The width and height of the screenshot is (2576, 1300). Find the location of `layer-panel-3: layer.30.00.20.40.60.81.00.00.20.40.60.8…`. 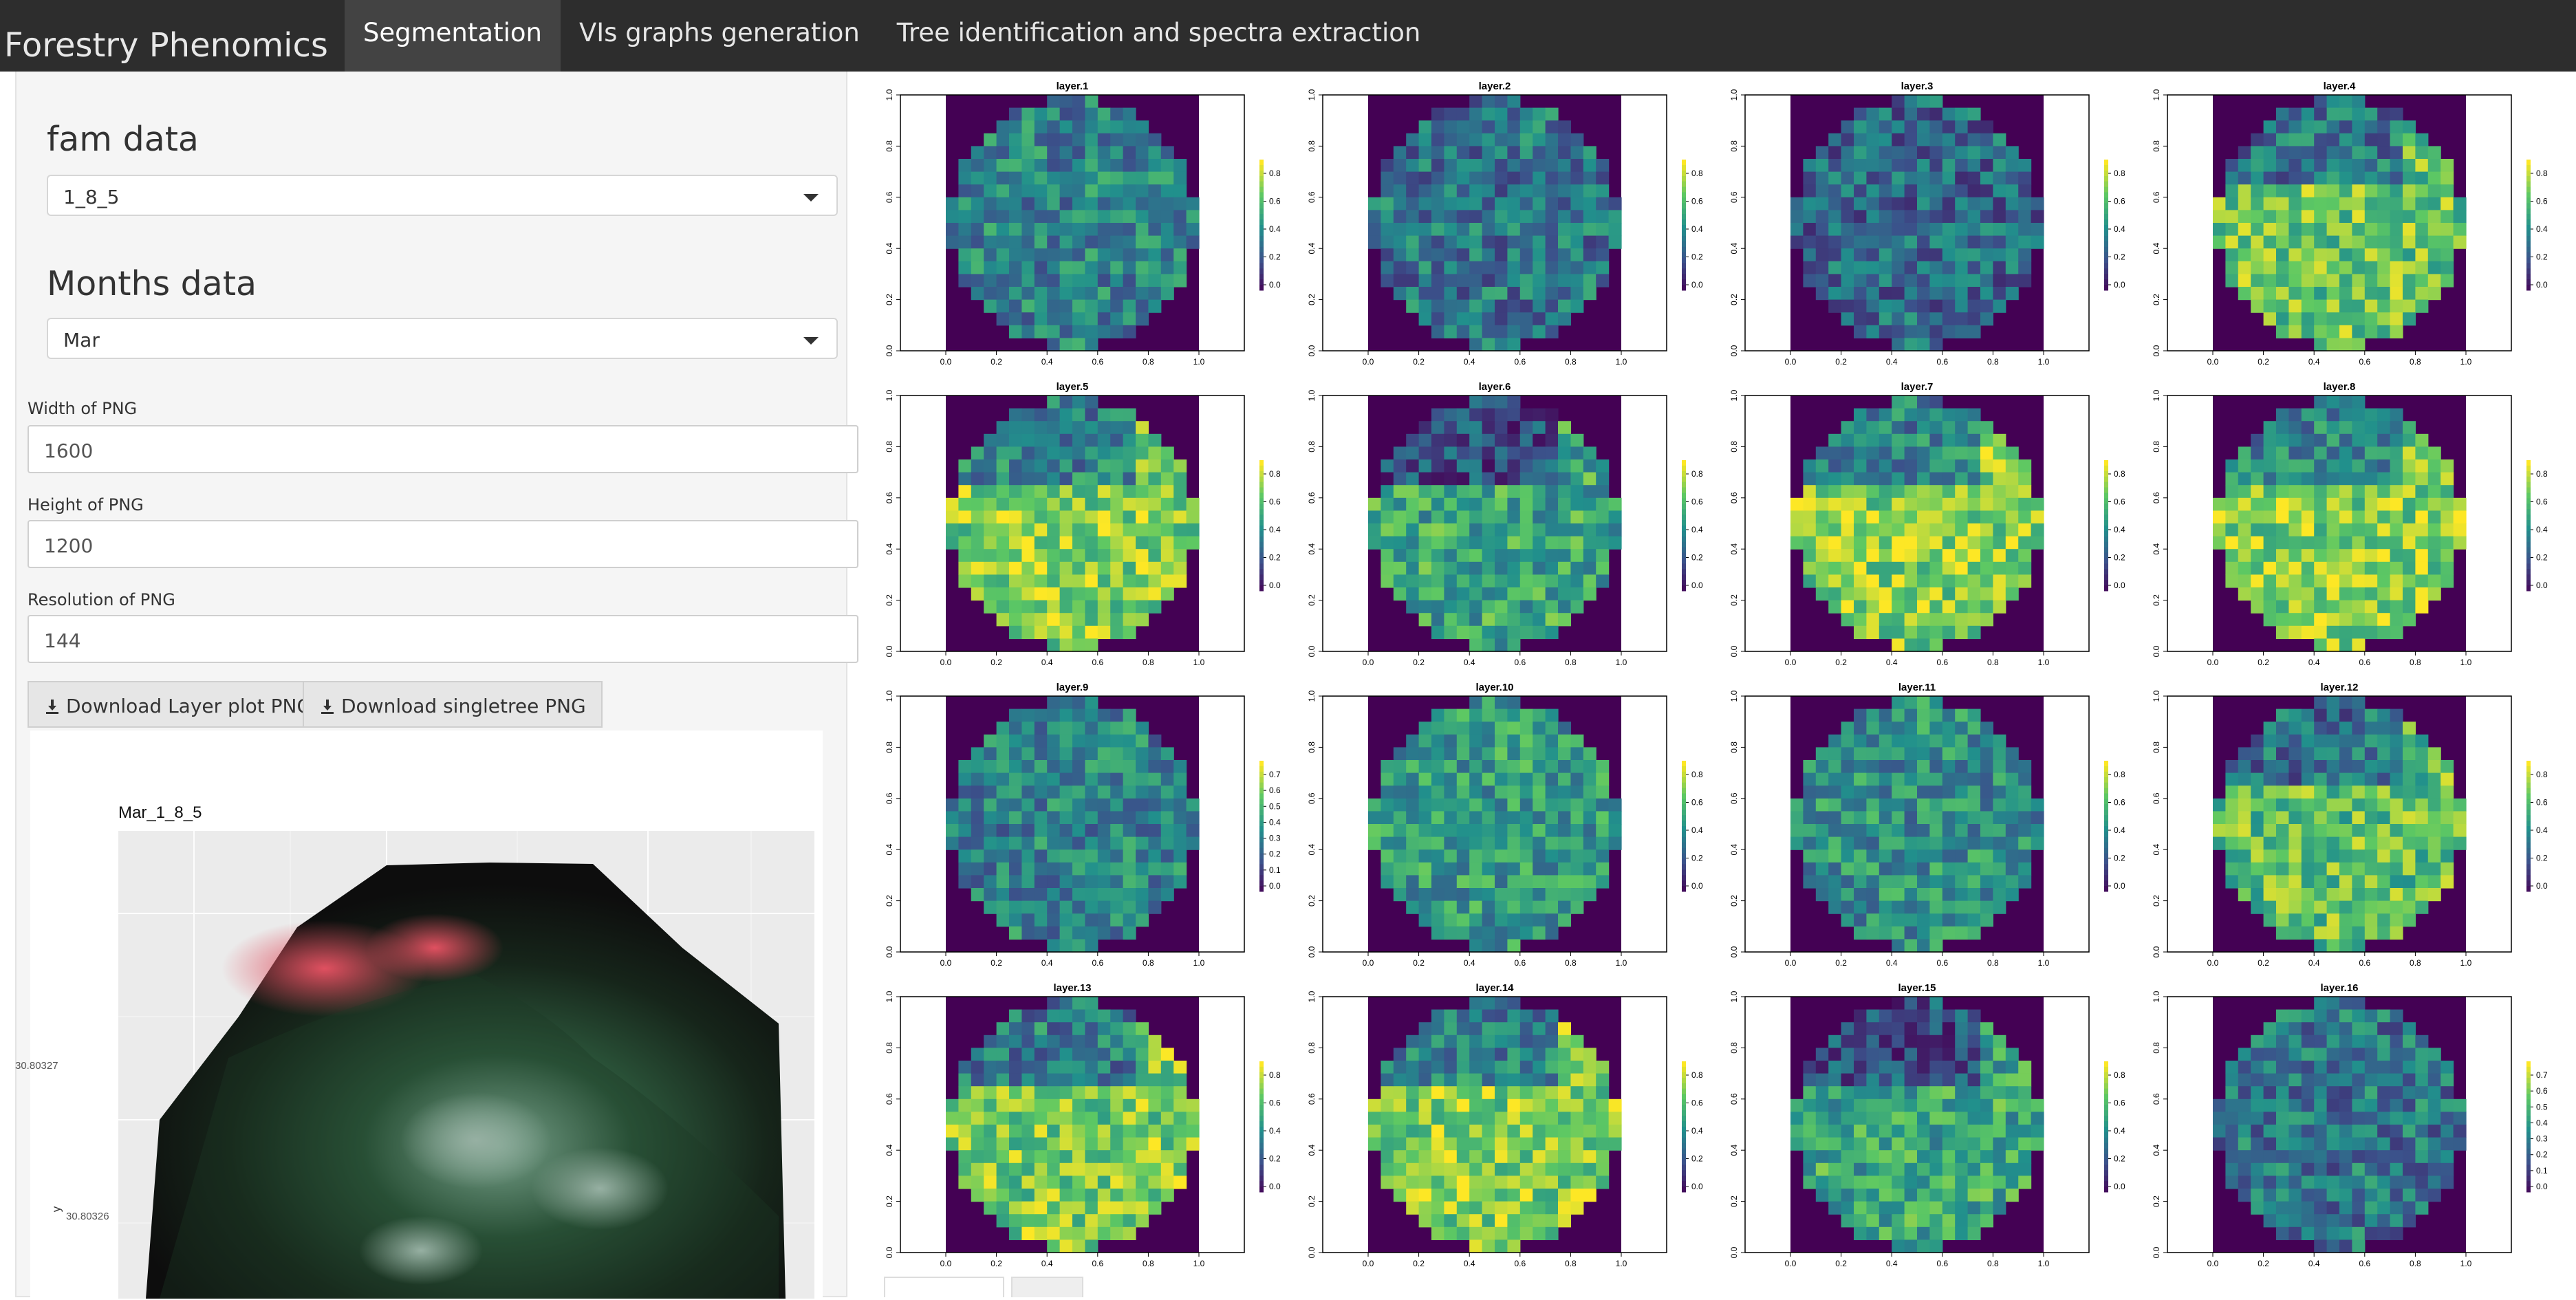

layer-panel-3: layer.30.00.20.40.60.81.00.00.20.40.60.8… is located at coordinates (1927, 223).